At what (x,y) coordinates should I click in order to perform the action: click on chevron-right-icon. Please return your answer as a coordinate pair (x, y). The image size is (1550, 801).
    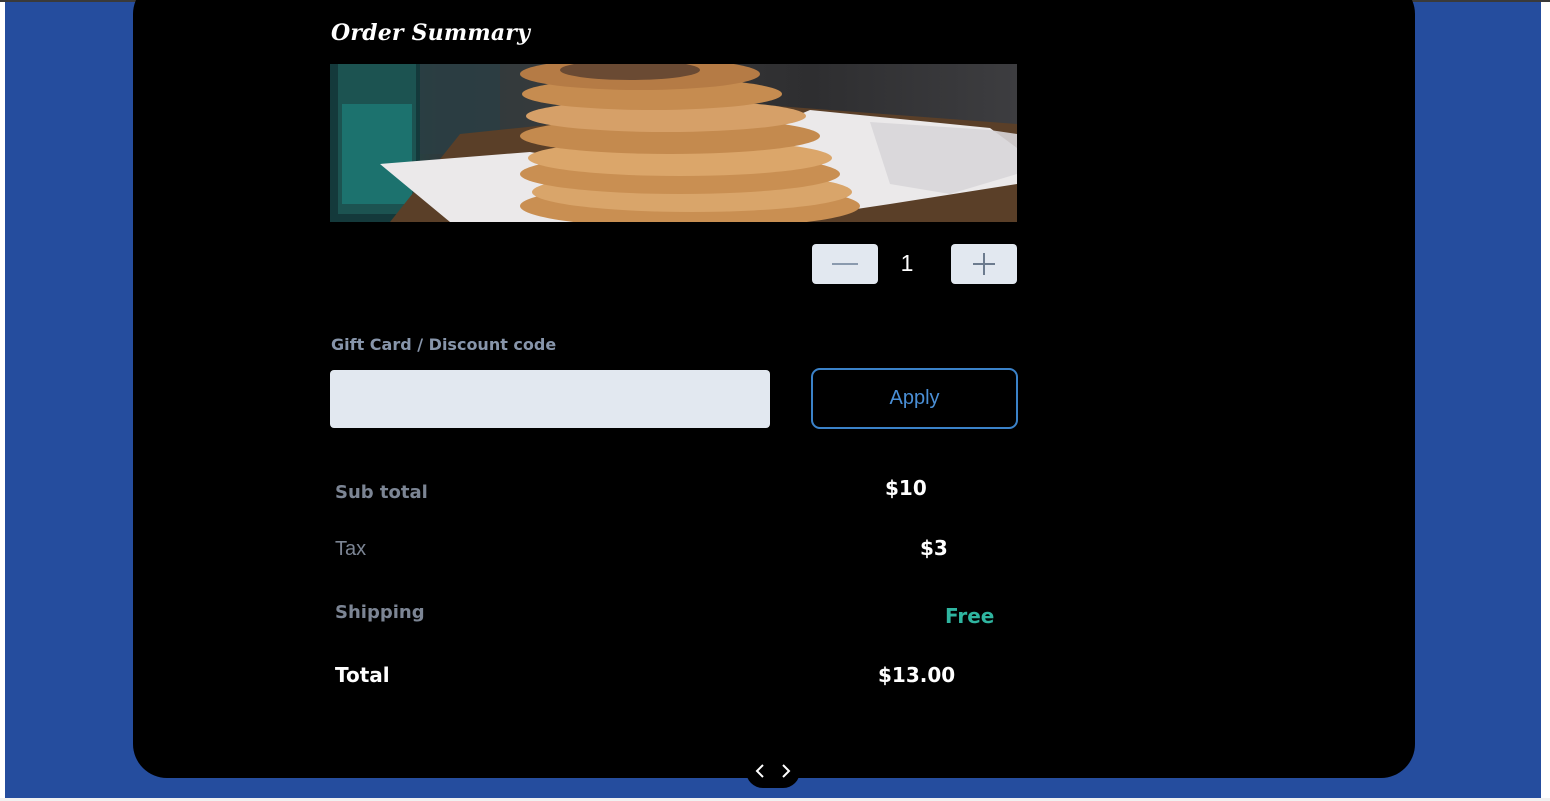
    Looking at the image, I should click on (786, 771).